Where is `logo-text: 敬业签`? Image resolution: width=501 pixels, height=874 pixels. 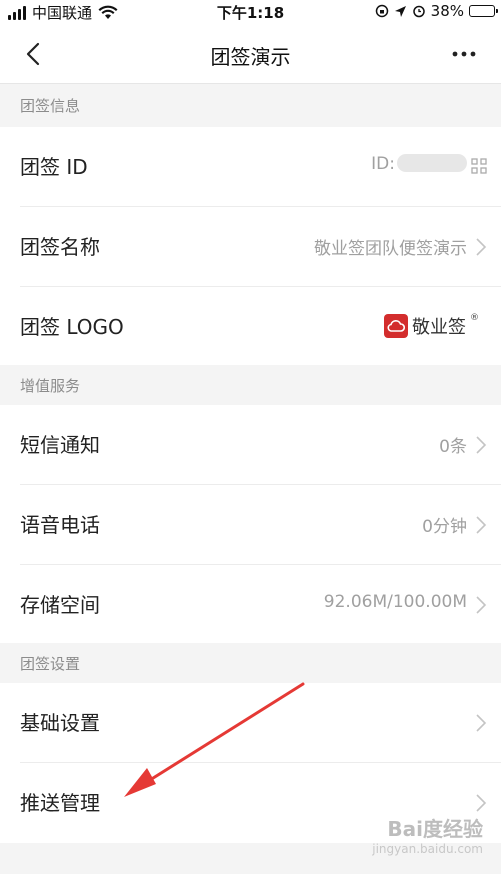
logo-text: 敬业签 is located at coordinates (439, 327).